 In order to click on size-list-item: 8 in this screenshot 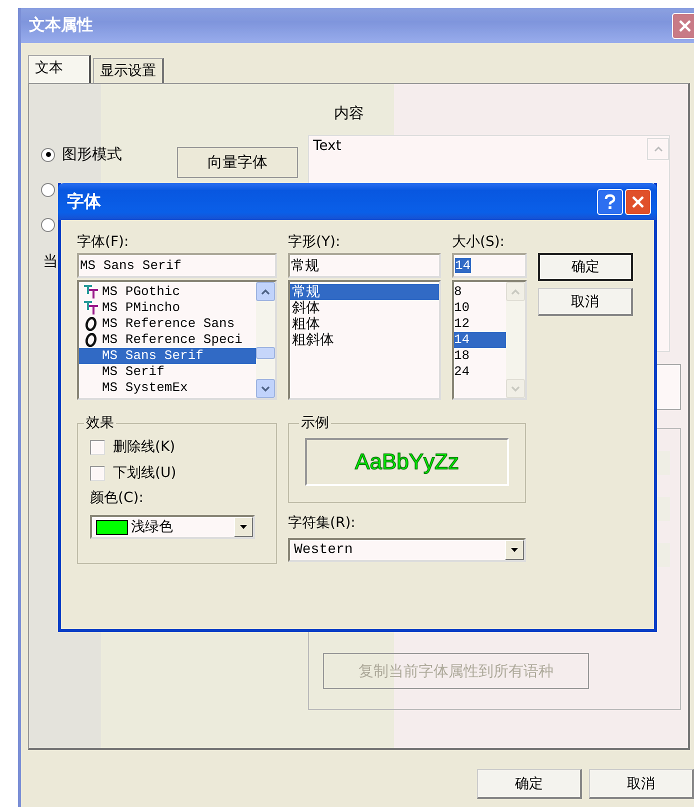, I will do `click(480, 292)`.